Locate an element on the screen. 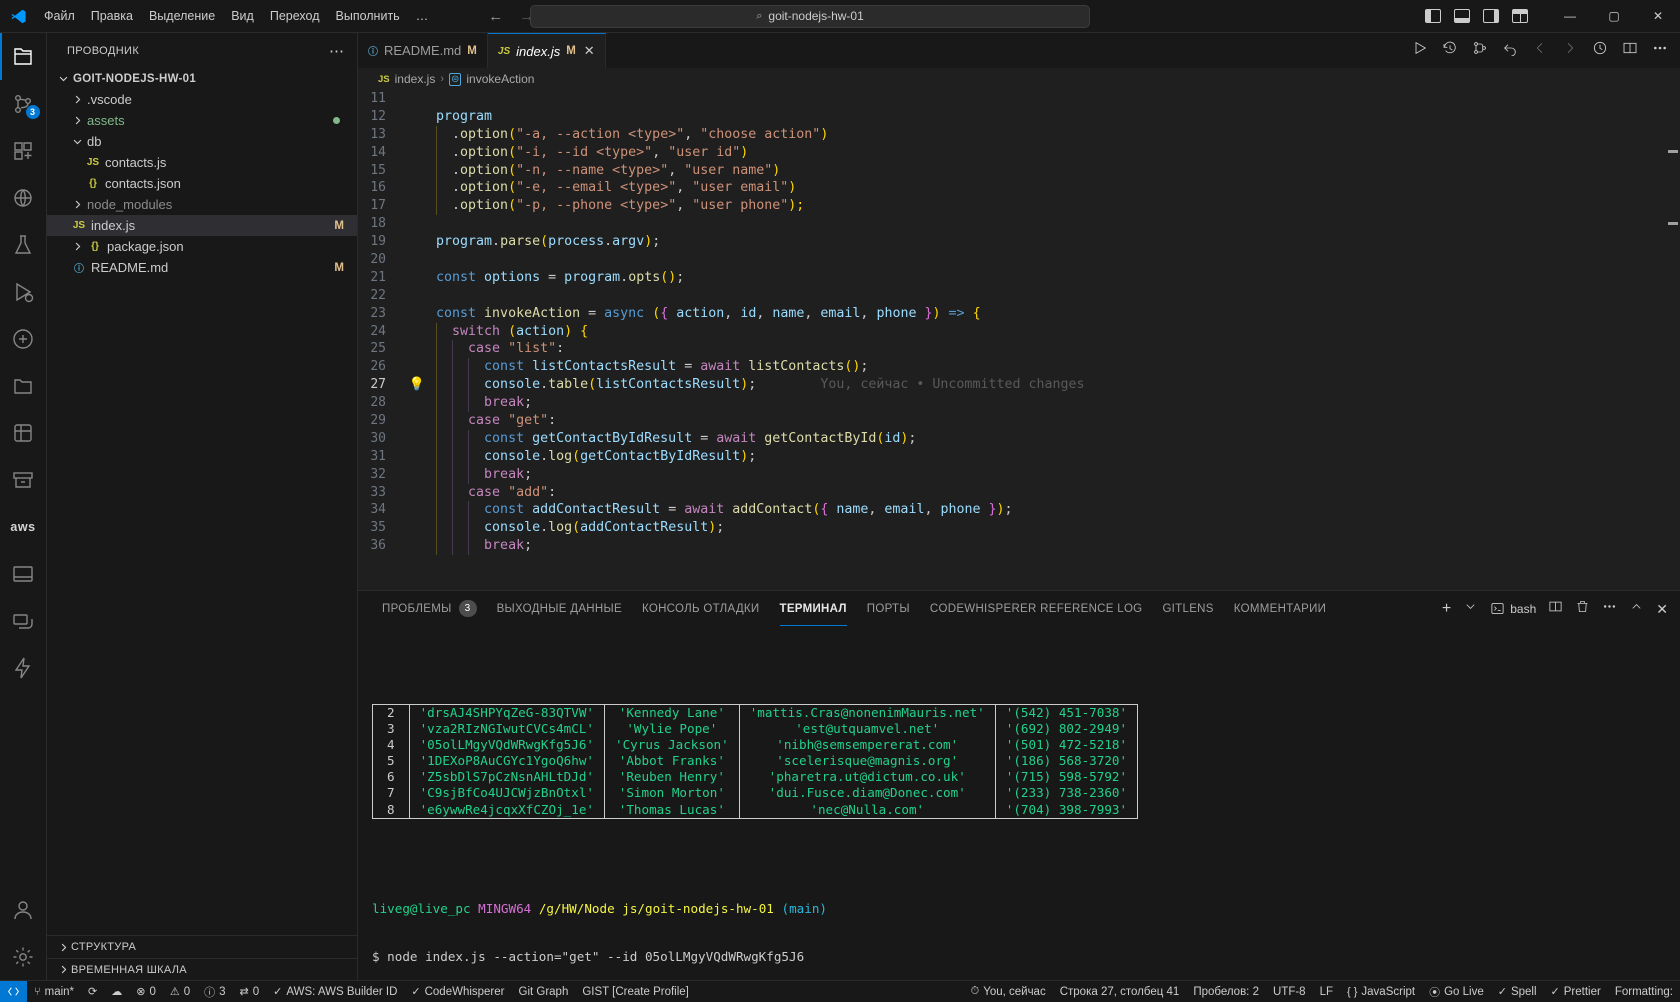 The image size is (1680, 1002). sidebar-item-live-share is located at coordinates (23, 620).